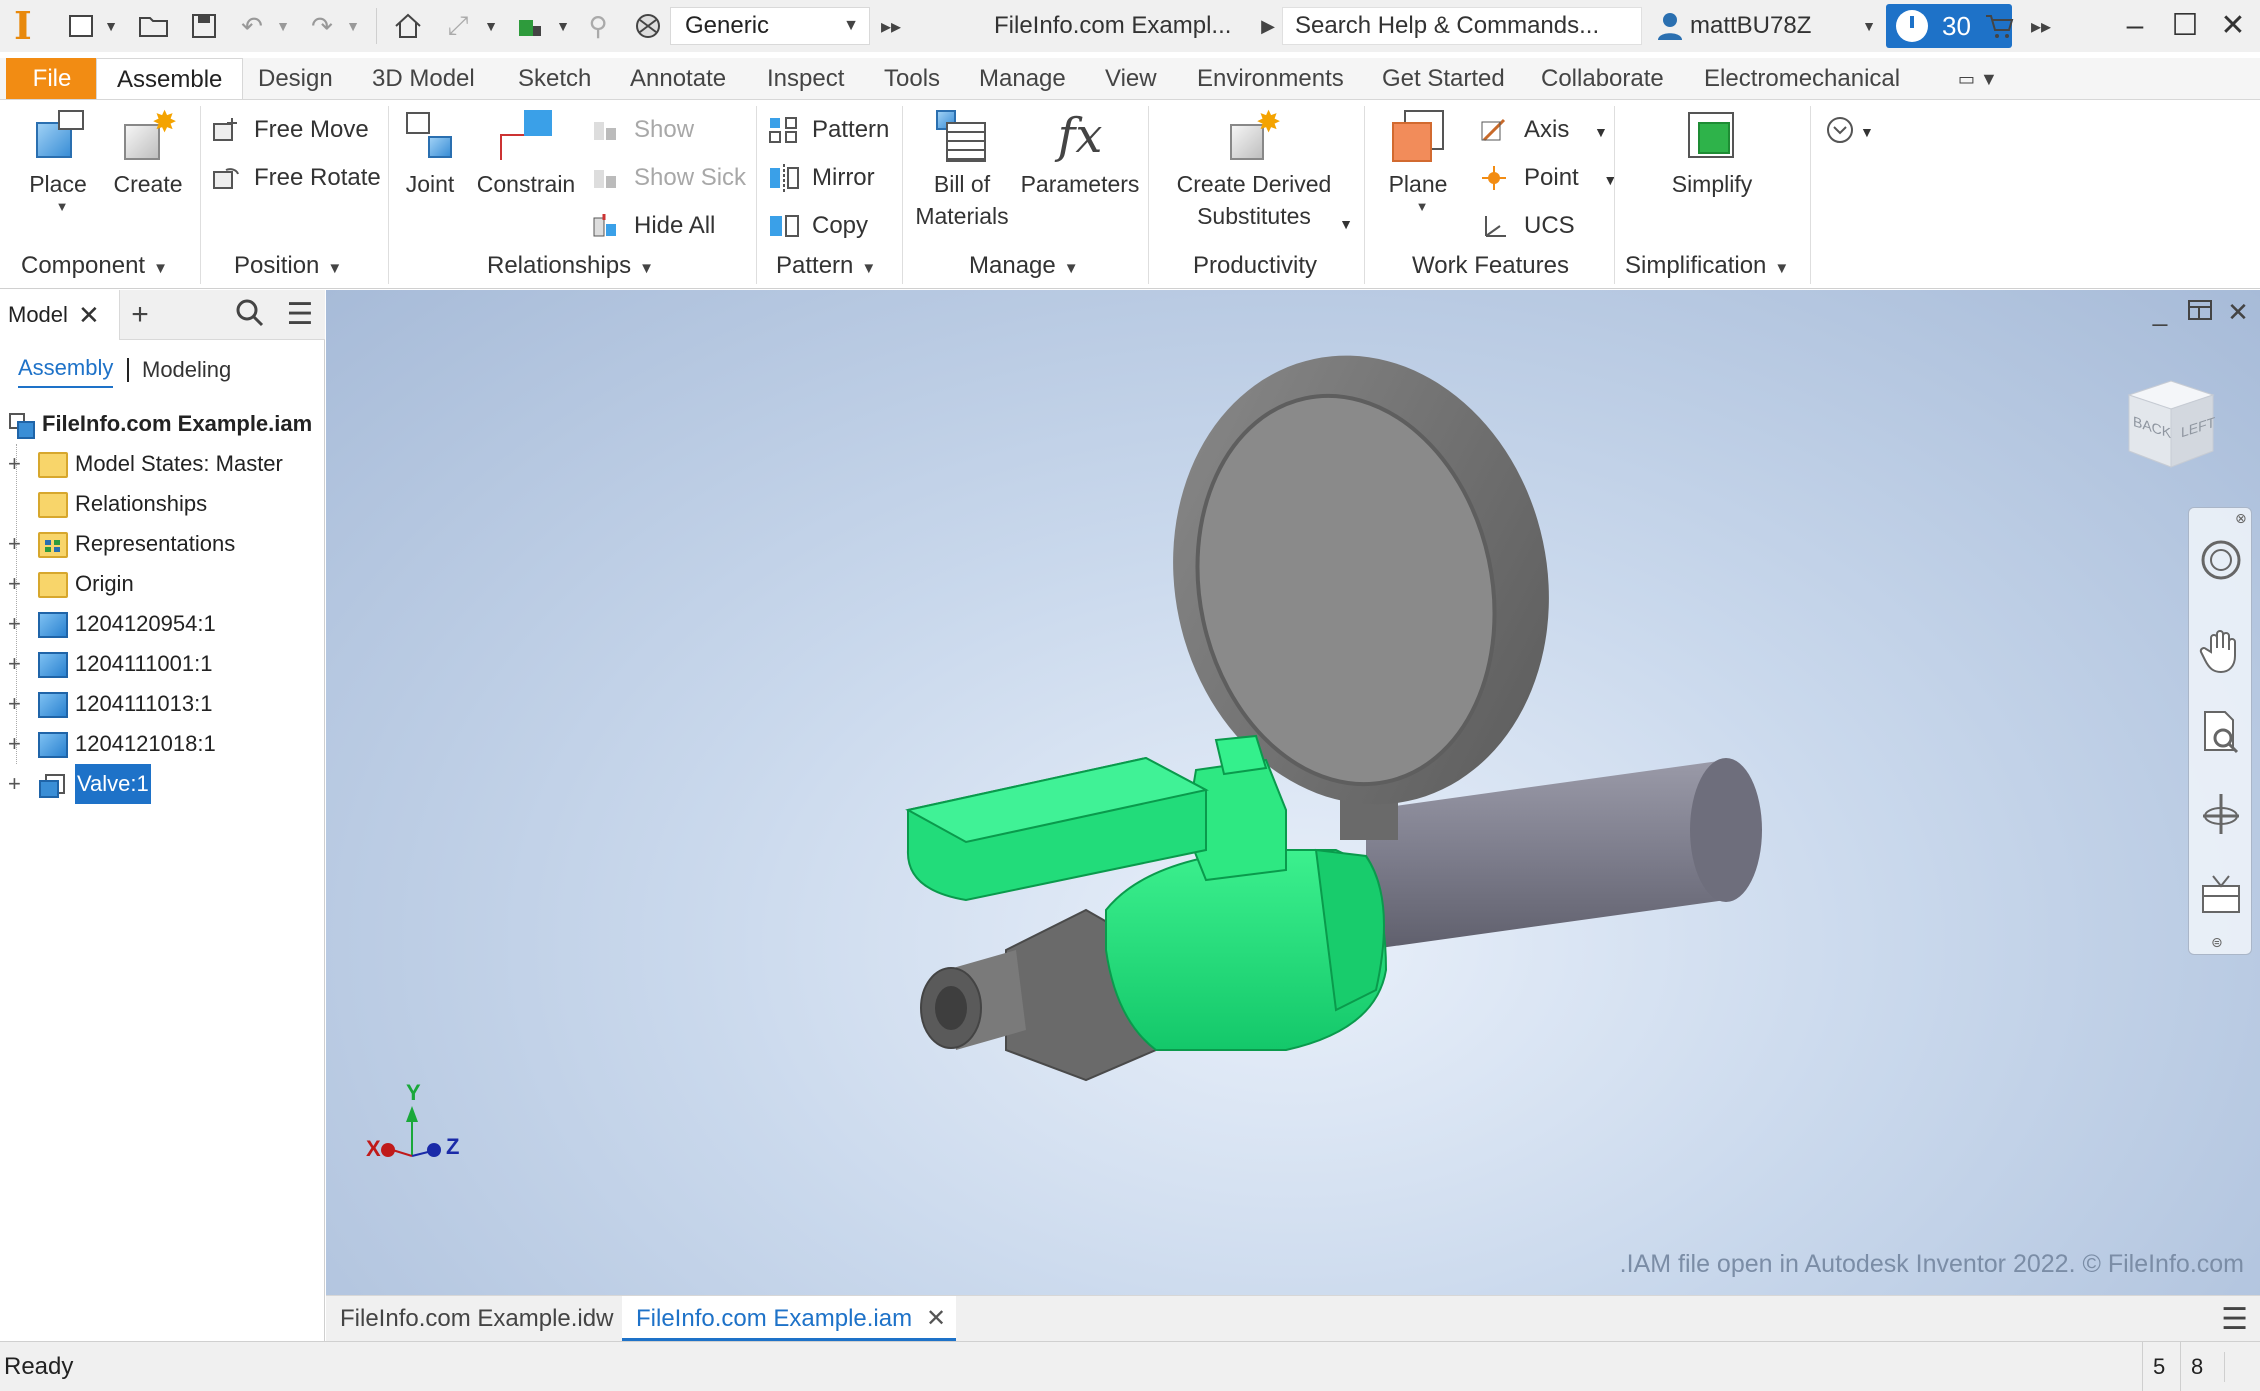  Describe the element at coordinates (891, 26) in the screenshot. I see `expand-qat-icon: ▸▸` at that location.